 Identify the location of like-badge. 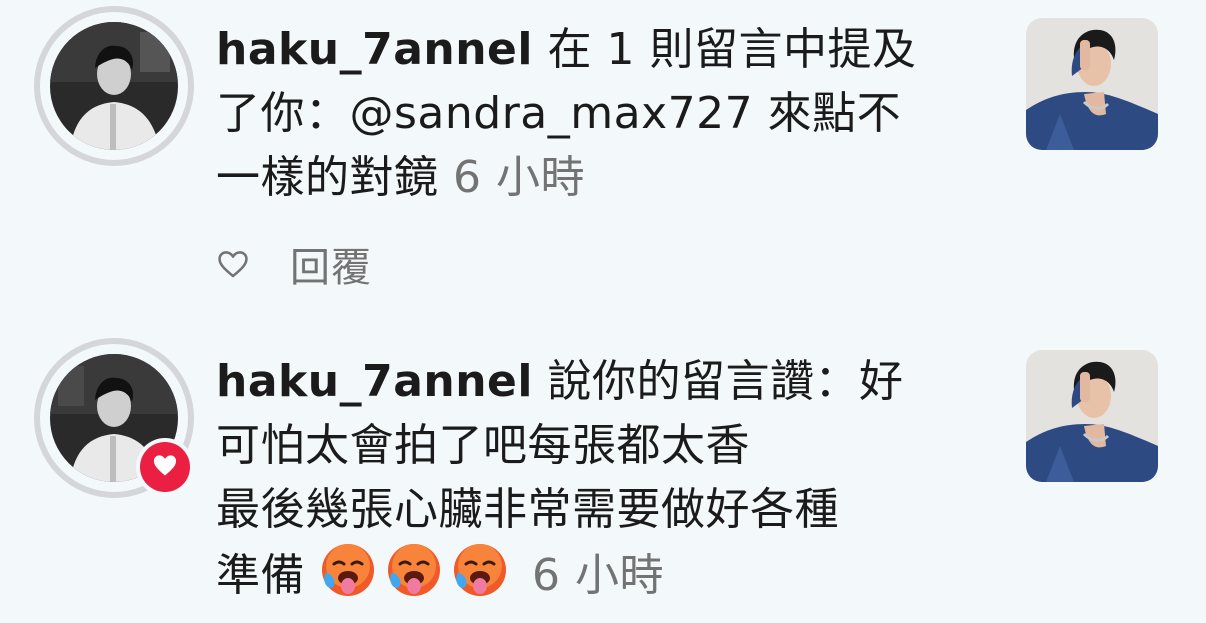
(165, 467).